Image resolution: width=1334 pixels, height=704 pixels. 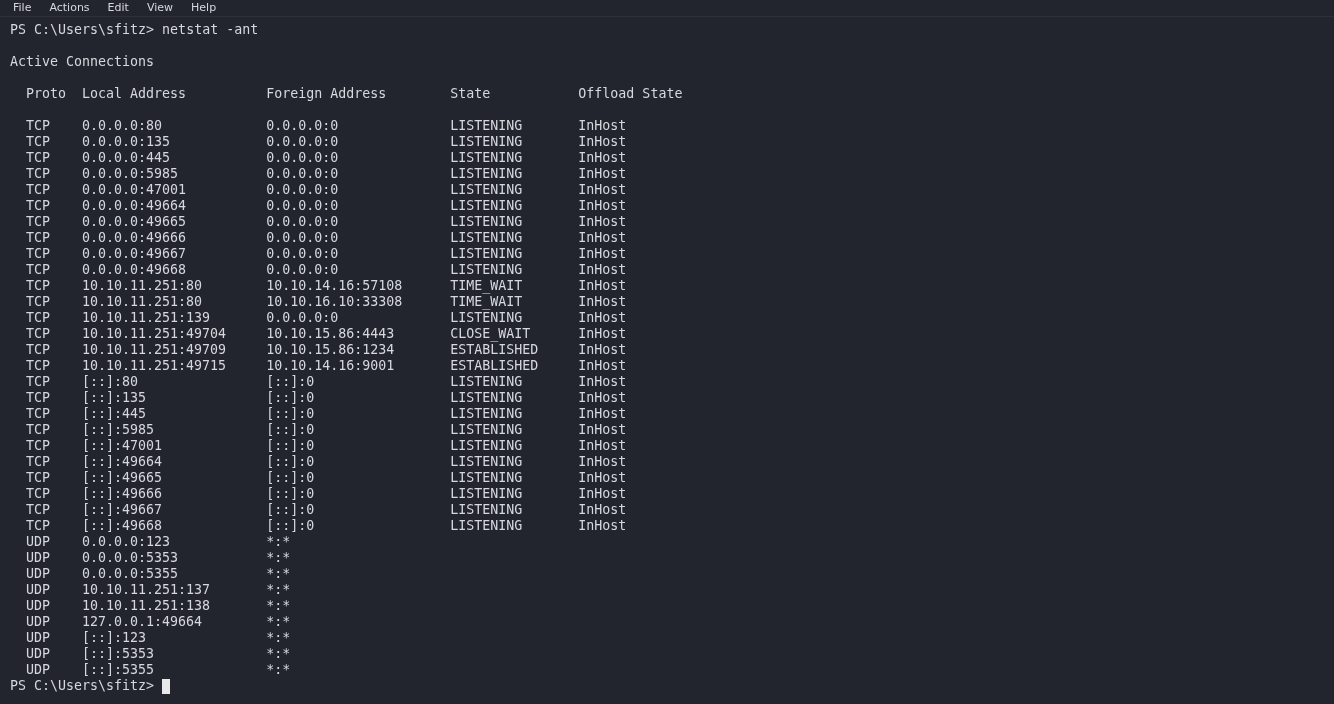 I want to click on local-address-cell: 10.10.11.251:139, so click(x=146, y=318).